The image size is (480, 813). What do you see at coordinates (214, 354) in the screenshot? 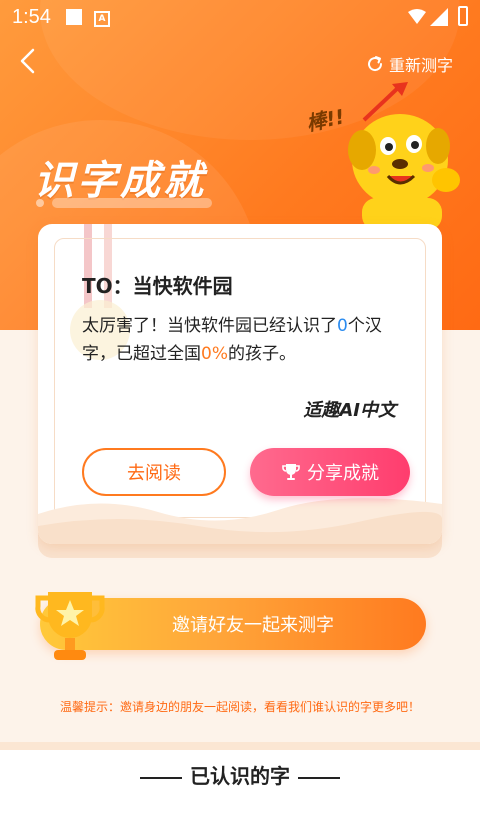
I see `percentile-value: 0%` at bounding box center [214, 354].